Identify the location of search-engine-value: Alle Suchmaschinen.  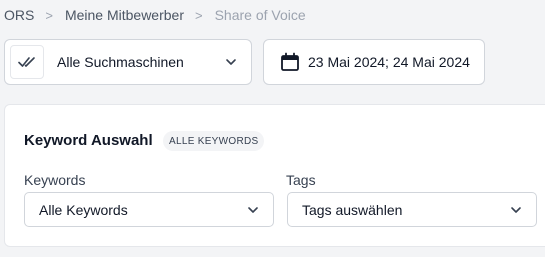
(120, 62).